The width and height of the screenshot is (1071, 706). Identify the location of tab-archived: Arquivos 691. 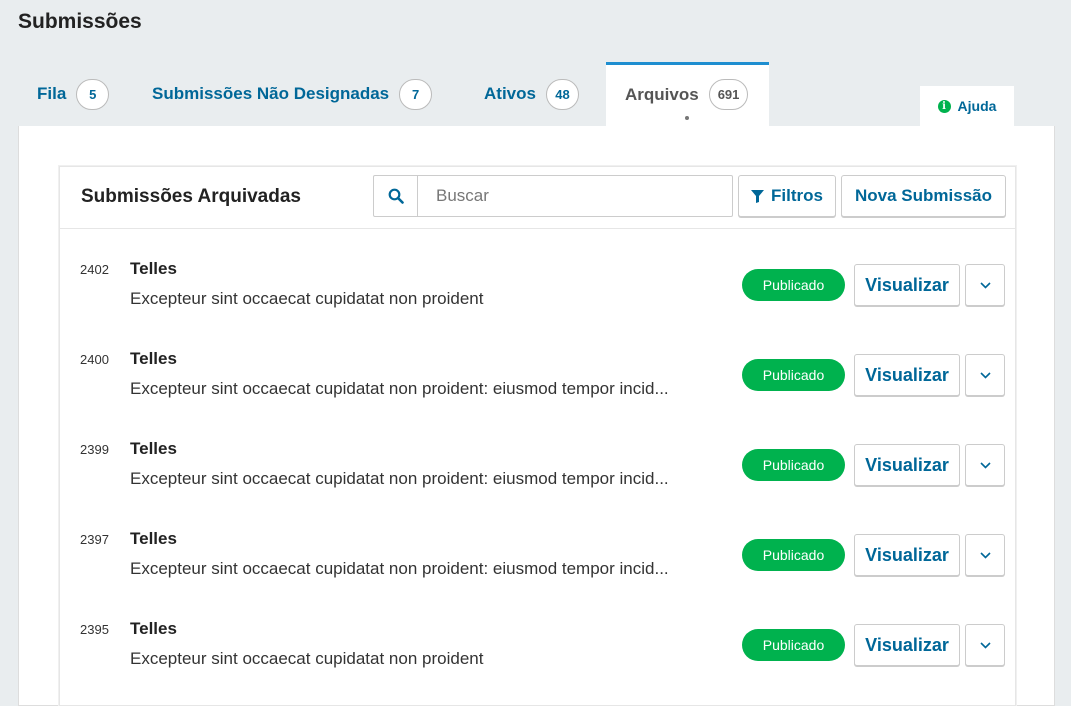
(687, 94).